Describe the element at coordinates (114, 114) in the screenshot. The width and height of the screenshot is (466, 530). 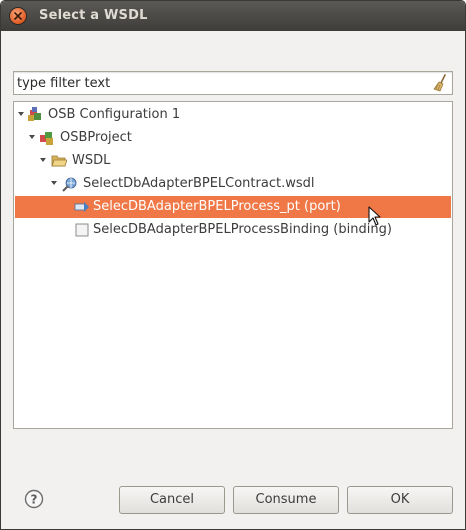
I see `tree-item-label: OSB Configuration 1` at that location.